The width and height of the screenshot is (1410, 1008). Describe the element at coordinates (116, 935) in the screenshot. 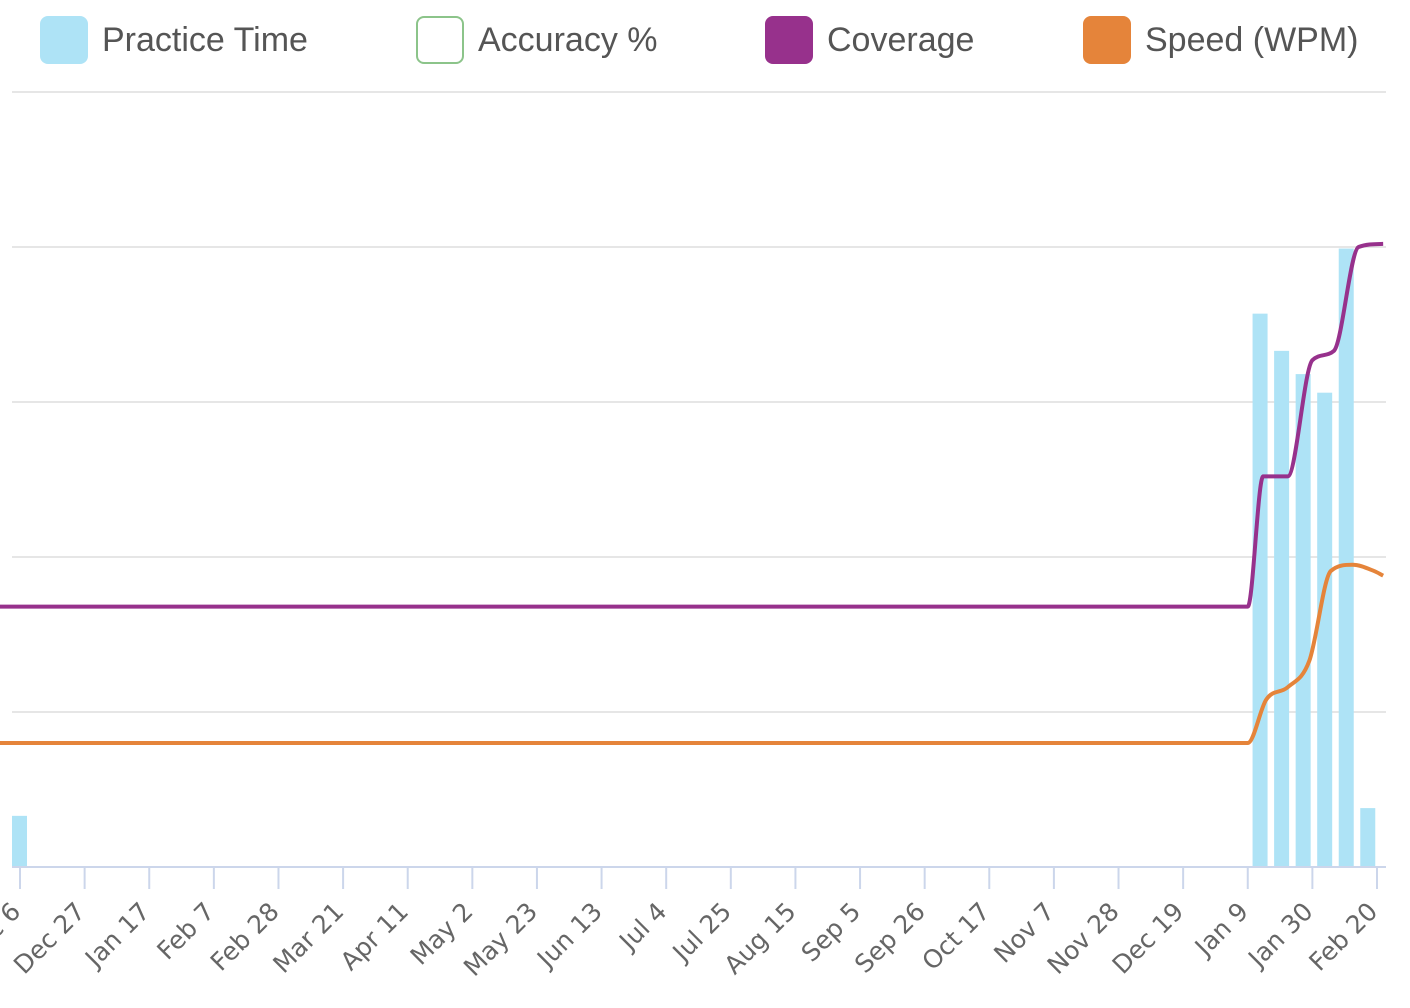

I see `x-tick-label: Jan 17` at that location.